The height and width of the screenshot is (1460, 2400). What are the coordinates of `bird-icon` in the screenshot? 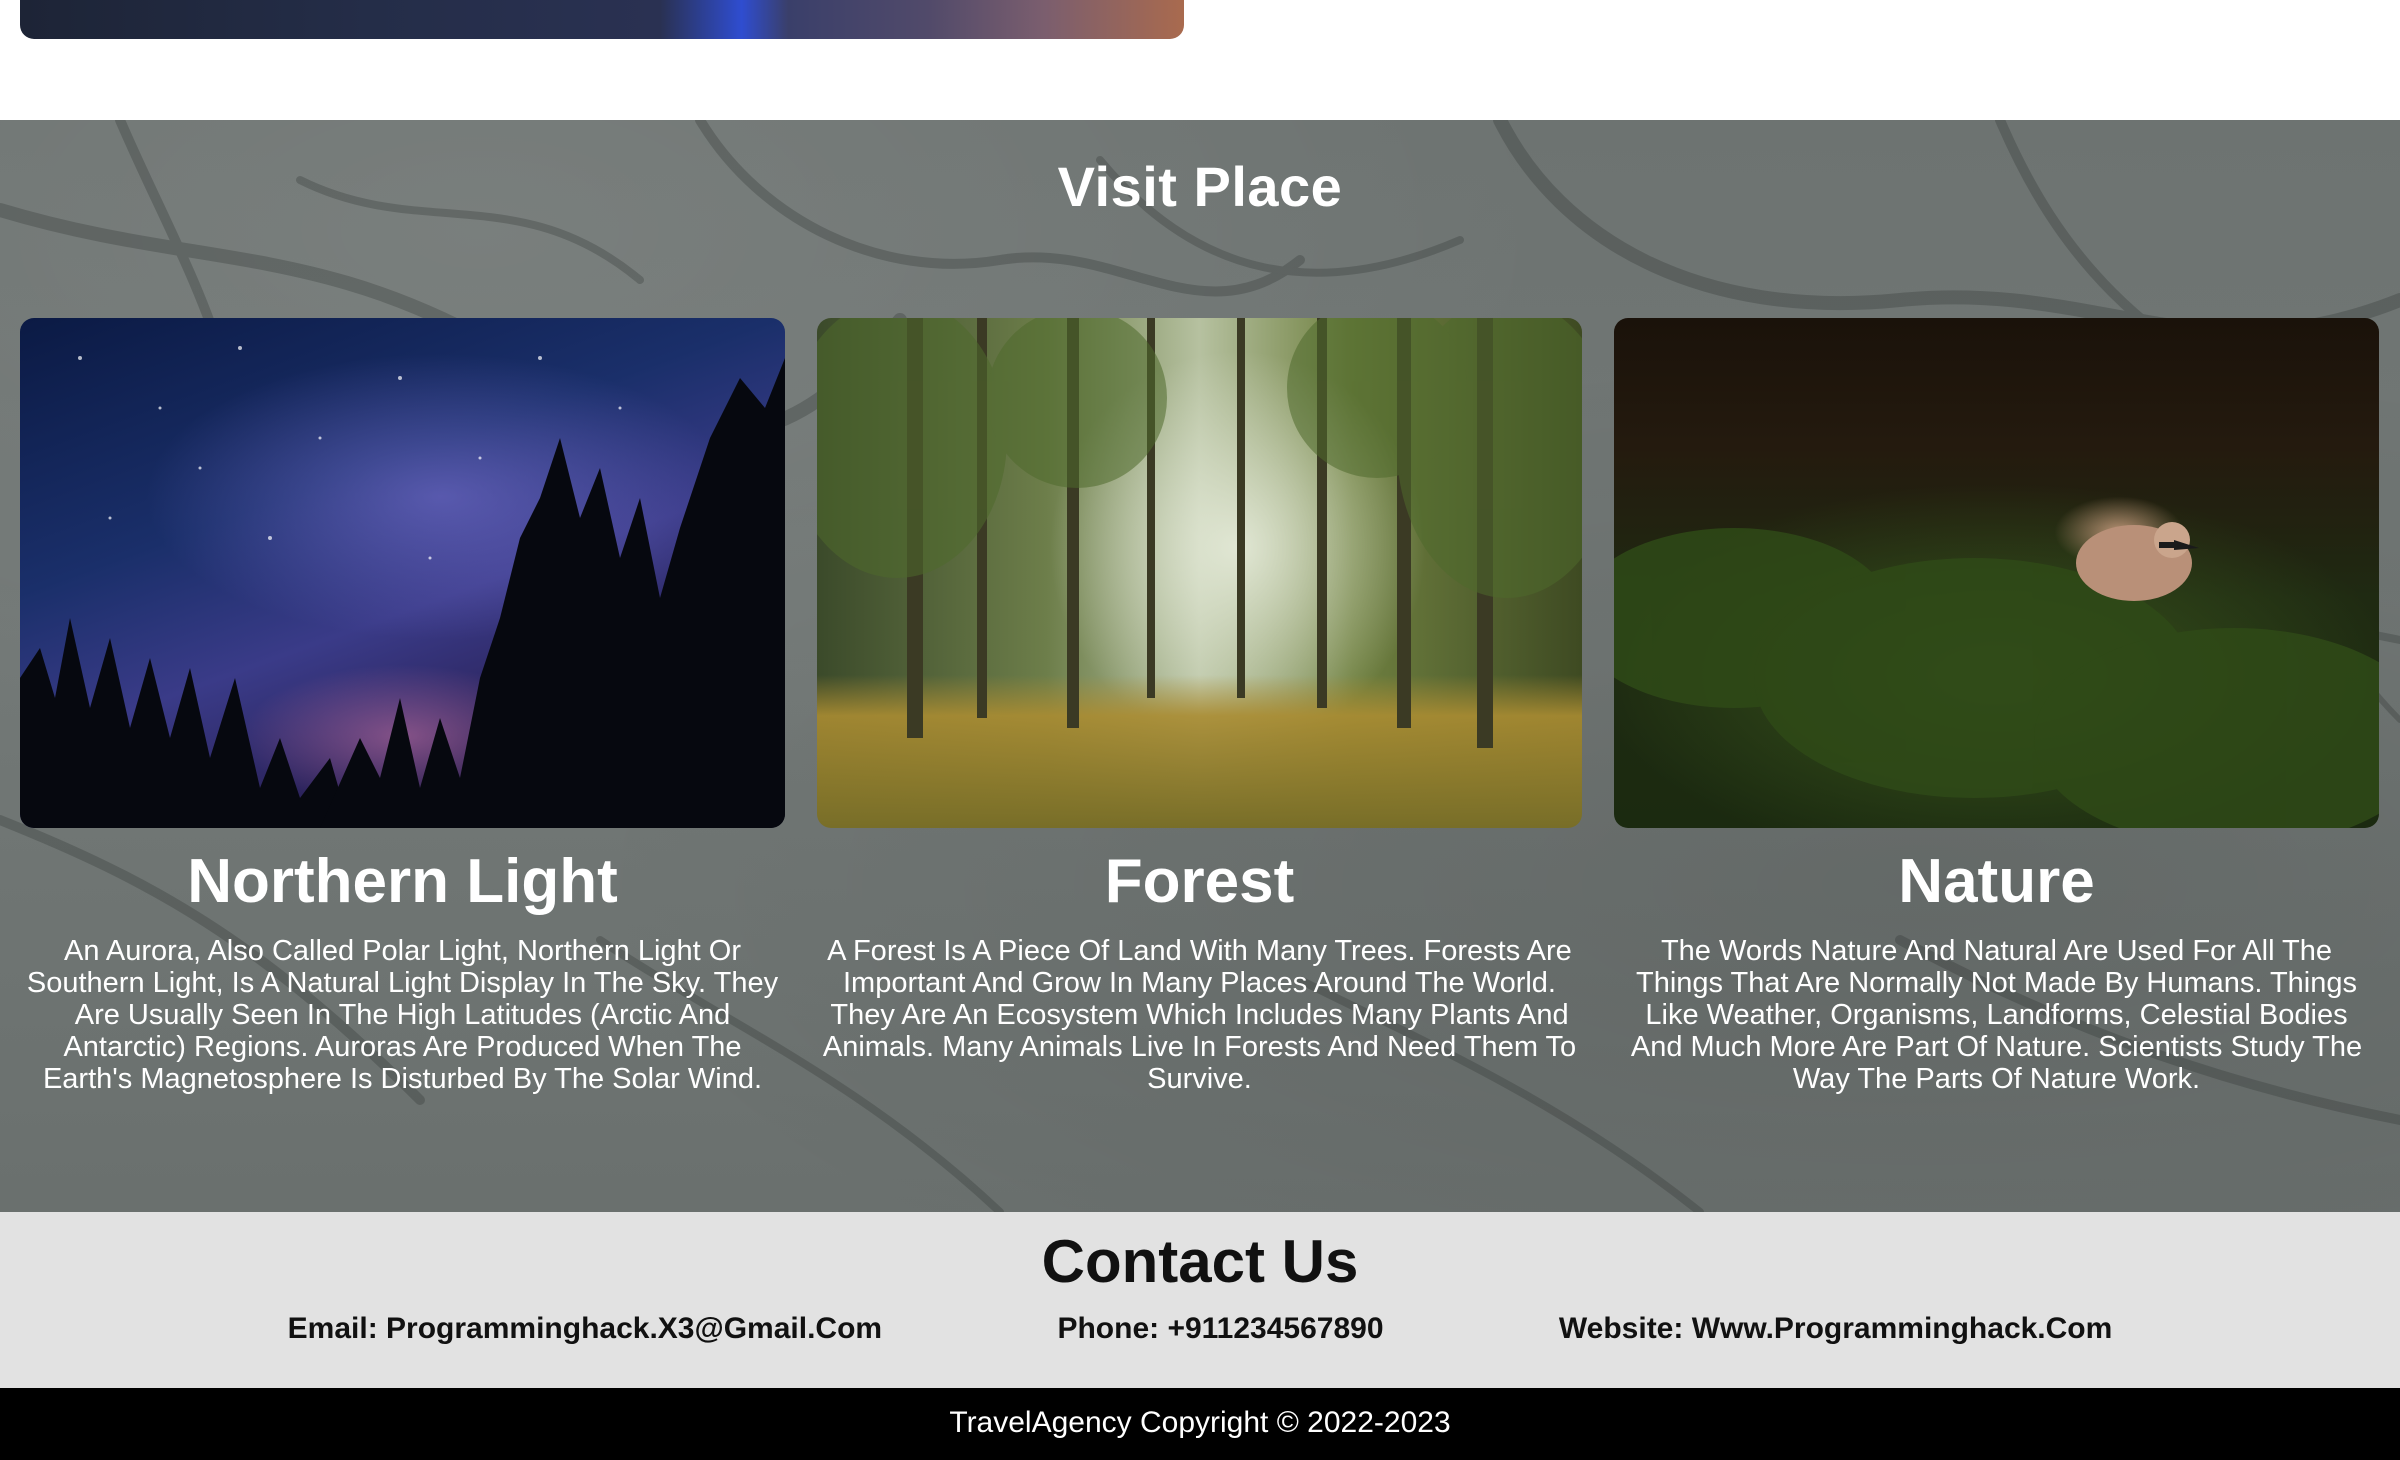 It's located at (1996, 675).